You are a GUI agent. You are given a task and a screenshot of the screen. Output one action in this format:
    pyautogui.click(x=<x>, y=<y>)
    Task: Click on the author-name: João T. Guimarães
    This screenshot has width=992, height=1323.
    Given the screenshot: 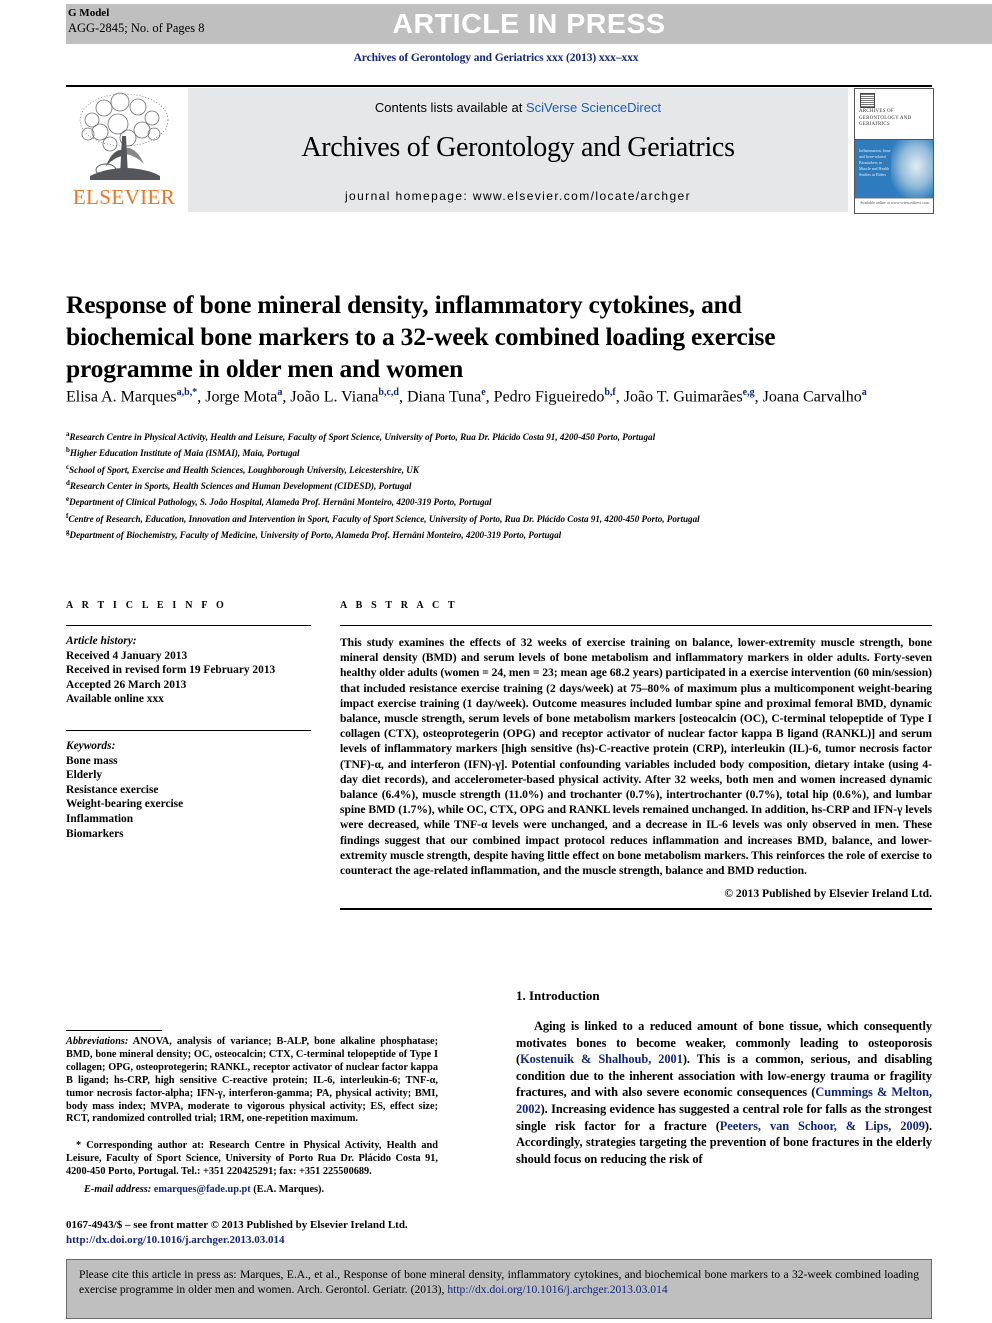 What is the action you would take?
    pyautogui.click(x=683, y=397)
    